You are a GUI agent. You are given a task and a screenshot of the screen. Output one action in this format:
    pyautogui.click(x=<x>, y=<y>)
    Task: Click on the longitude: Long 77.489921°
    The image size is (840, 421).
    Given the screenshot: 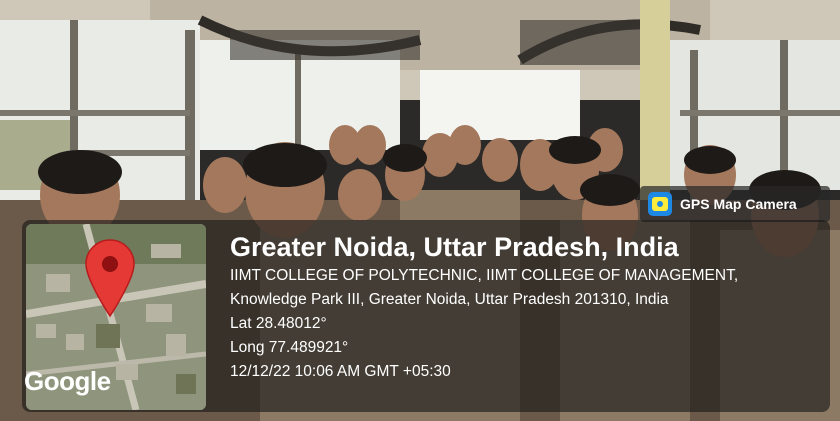 What is the action you would take?
    pyautogui.click(x=289, y=347)
    